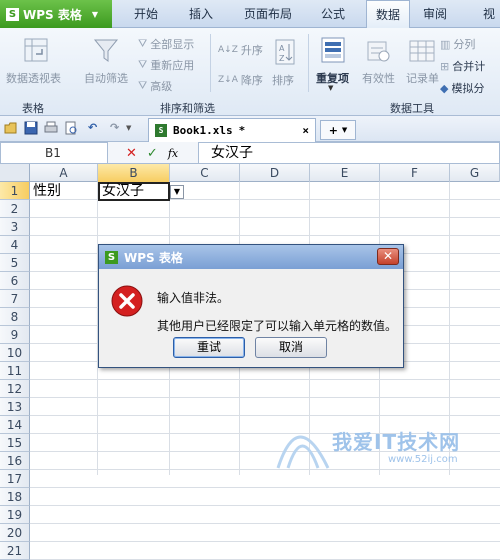  What do you see at coordinates (15, 479) in the screenshot?
I see `row-header-17: 17` at bounding box center [15, 479].